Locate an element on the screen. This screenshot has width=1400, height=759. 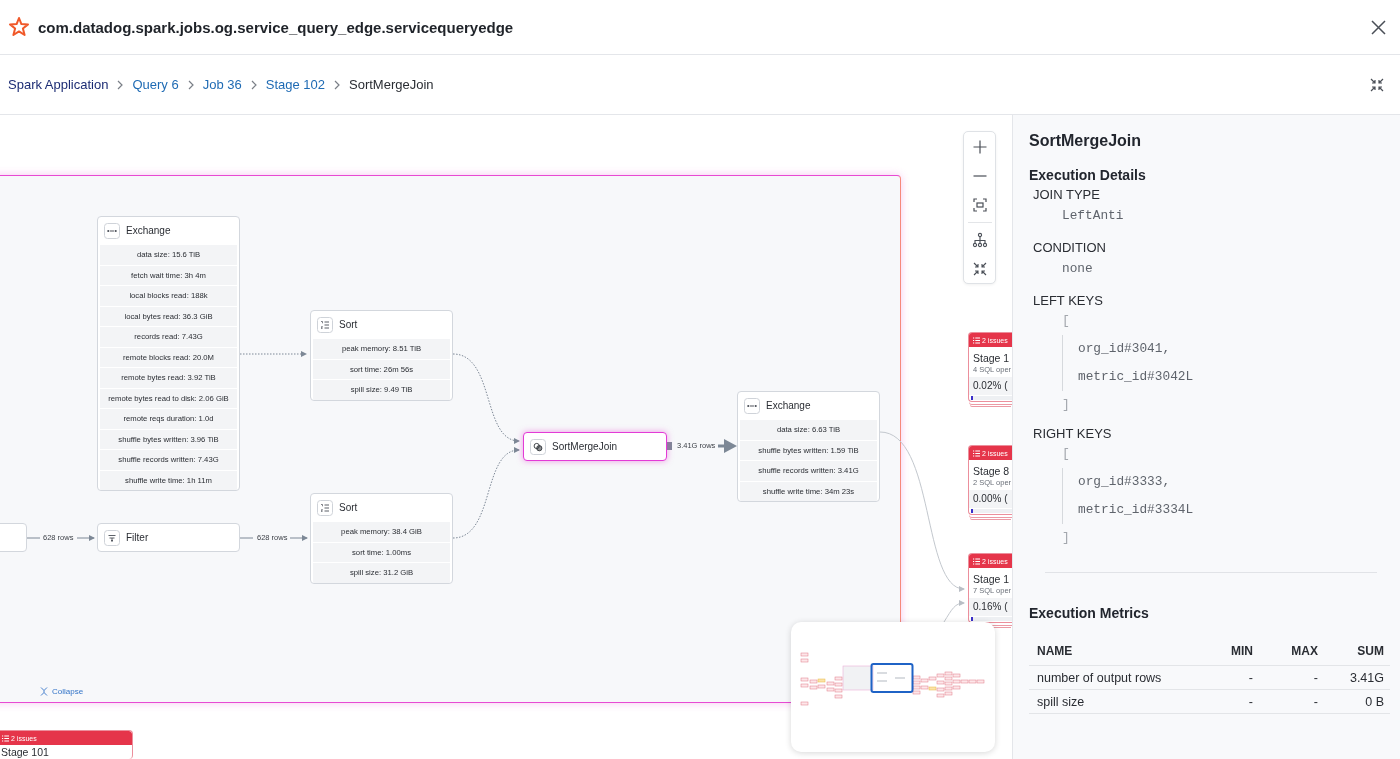
breadcrumb-link: Stage 102 is located at coordinates (295, 84).